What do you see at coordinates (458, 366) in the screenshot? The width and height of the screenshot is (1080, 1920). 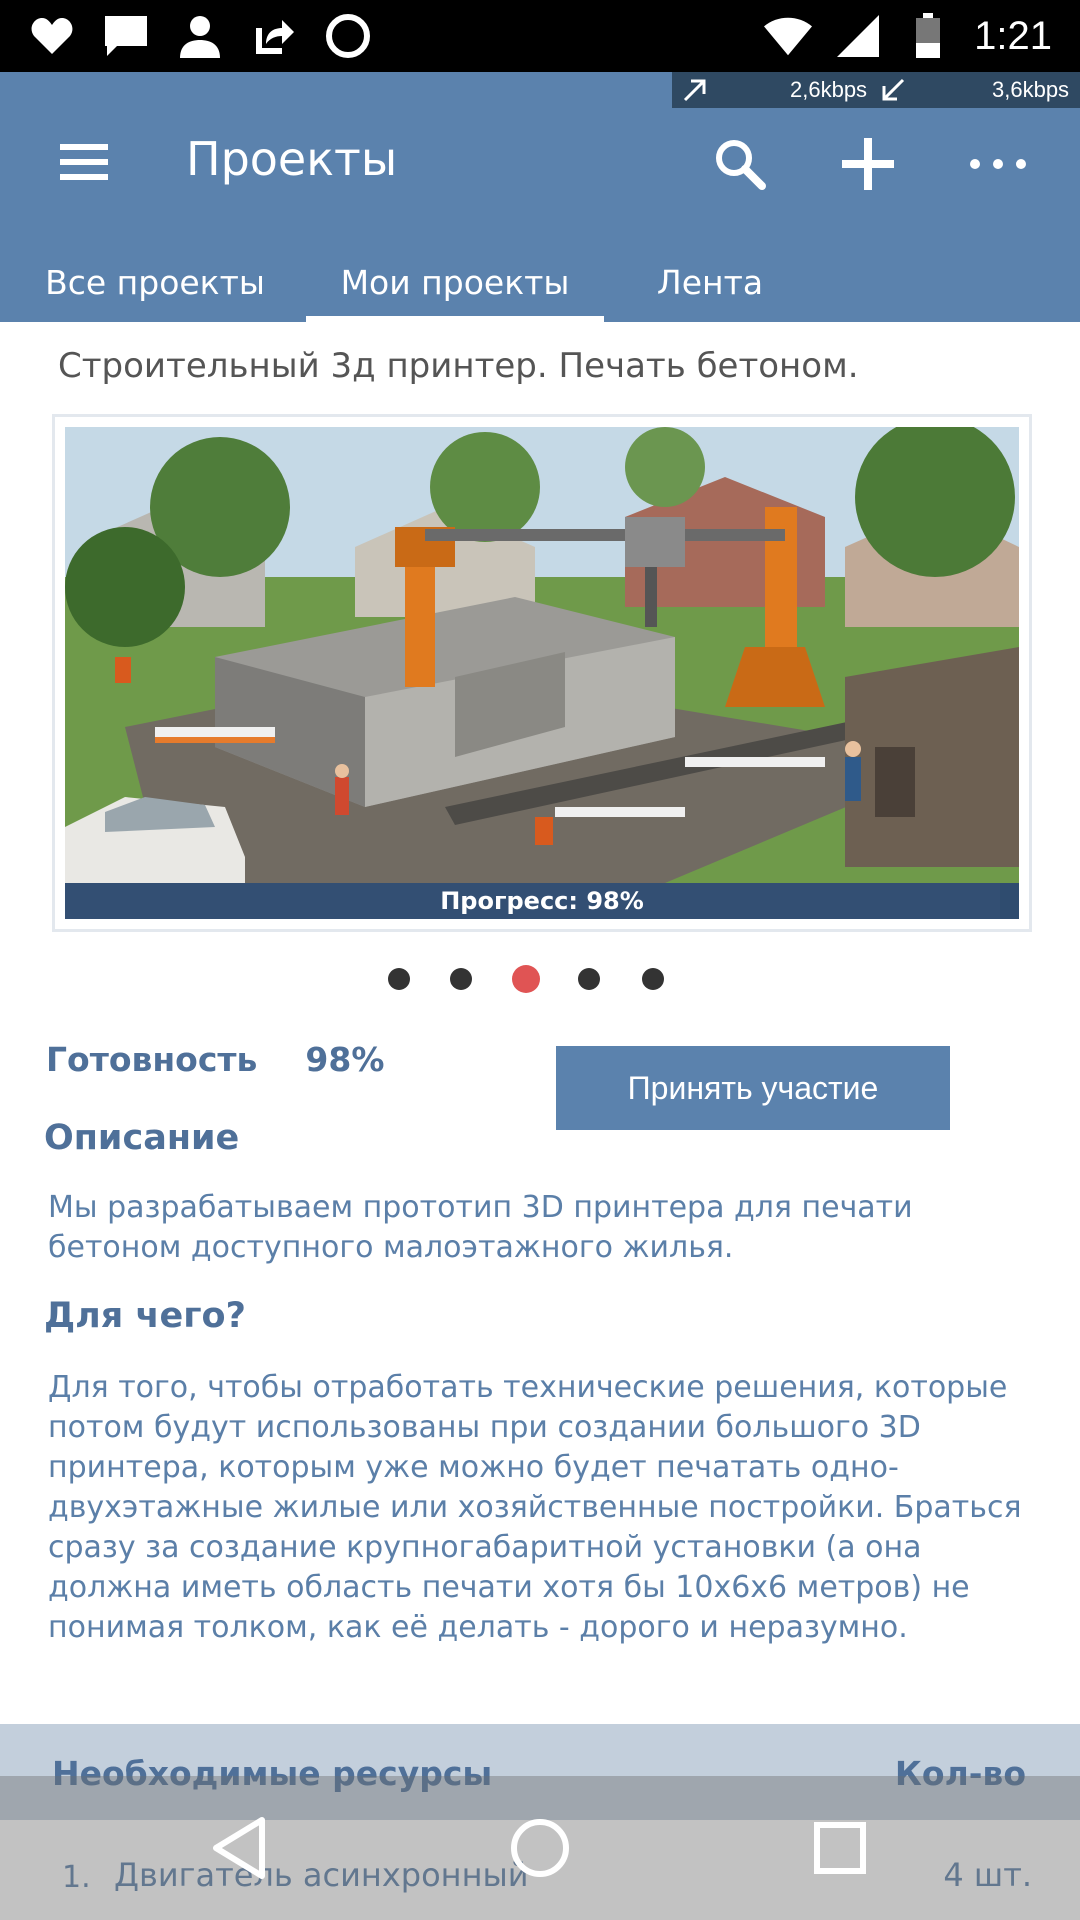 I see `project-title: Строительный 3д принтер. Печать бетоном.` at bounding box center [458, 366].